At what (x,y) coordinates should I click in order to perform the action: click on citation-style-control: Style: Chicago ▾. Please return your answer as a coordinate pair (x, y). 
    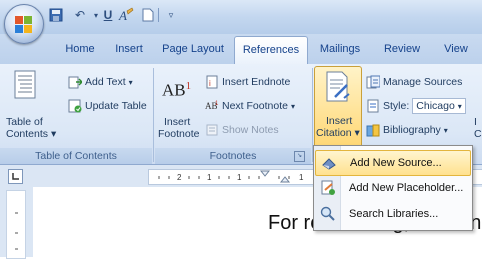
    Looking at the image, I should click on (416, 106).